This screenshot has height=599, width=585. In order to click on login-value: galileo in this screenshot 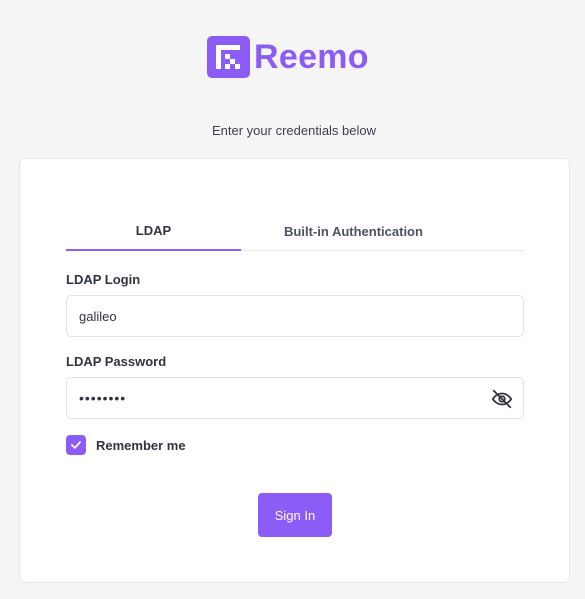, I will do `click(98, 316)`.